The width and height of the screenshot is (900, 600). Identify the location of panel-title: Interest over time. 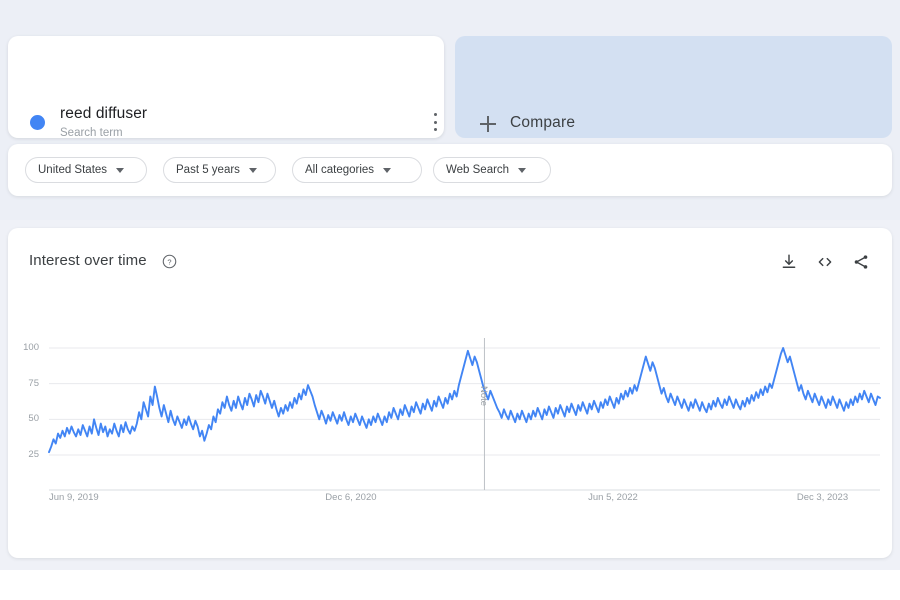
(88, 260).